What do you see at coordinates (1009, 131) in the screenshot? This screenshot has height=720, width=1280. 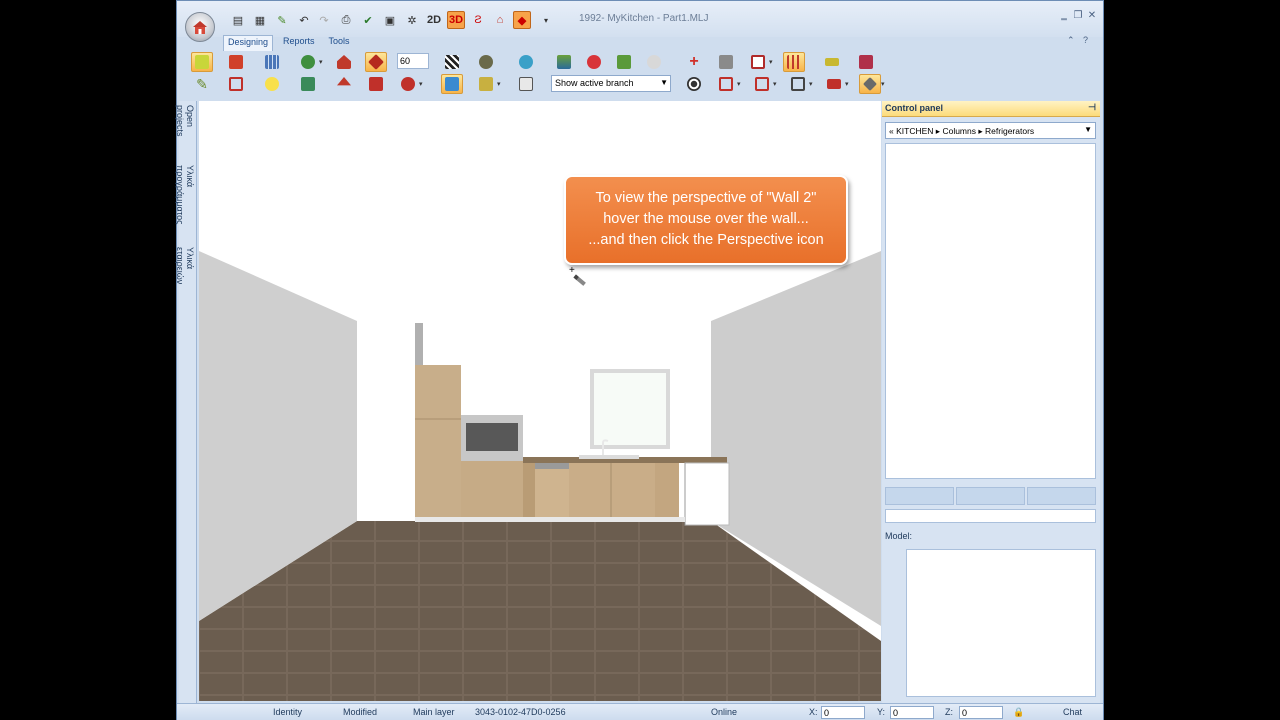 I see `breadcrumb-refrigerators: Refrigerators` at bounding box center [1009, 131].